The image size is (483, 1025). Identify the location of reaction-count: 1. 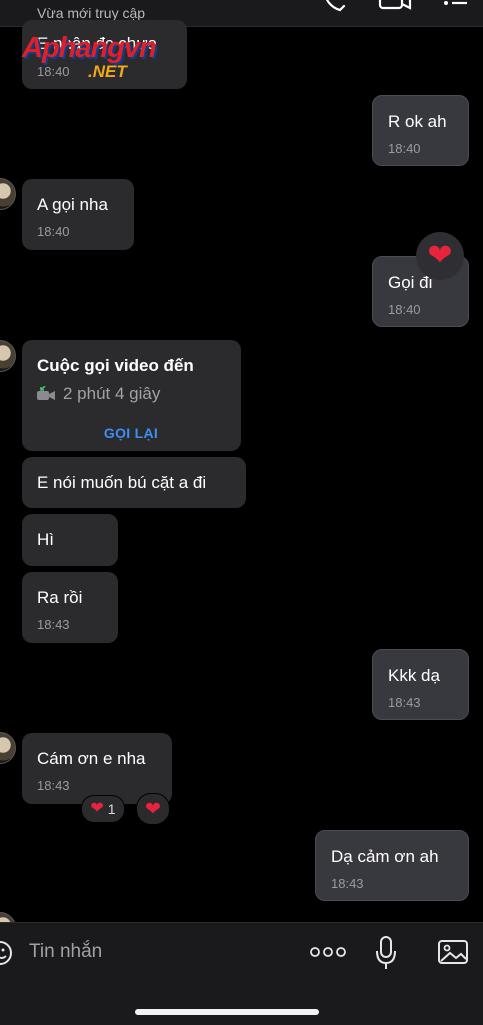
(111, 809).